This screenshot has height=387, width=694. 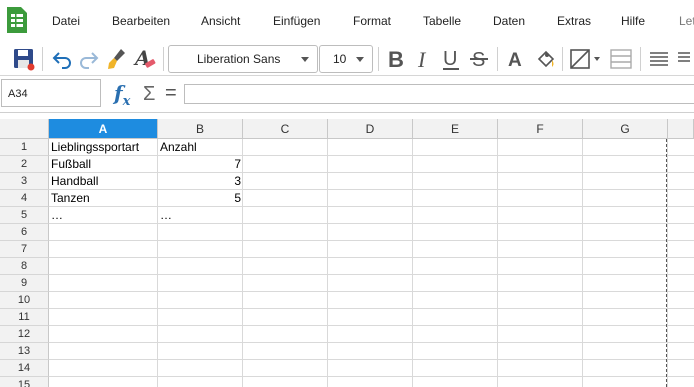 I want to click on row-header-4: 4, so click(x=24, y=198).